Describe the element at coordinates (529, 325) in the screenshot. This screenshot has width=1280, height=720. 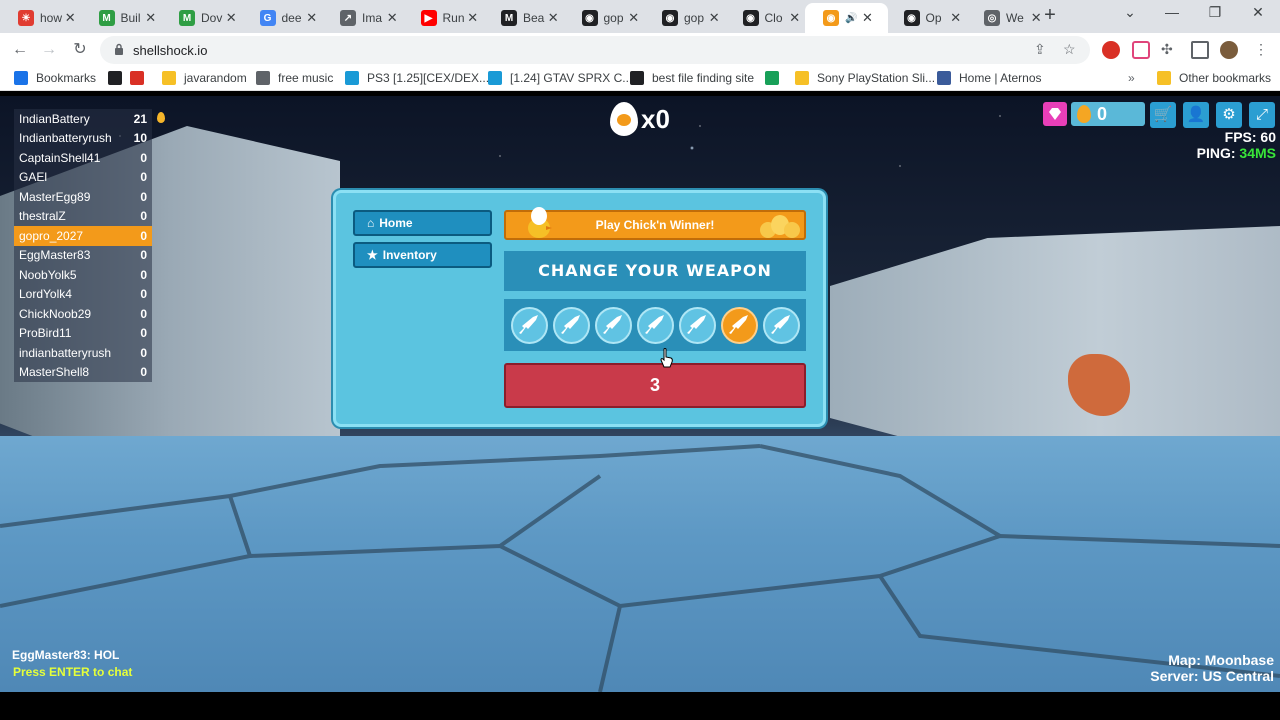
I see `weapon-slot-eggk47` at that location.